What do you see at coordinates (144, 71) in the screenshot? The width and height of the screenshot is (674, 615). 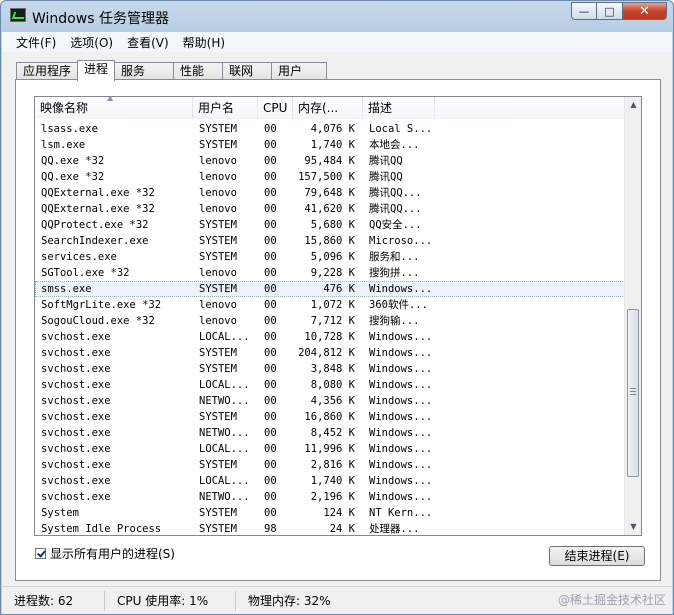 I see `tab-services: 服务` at bounding box center [144, 71].